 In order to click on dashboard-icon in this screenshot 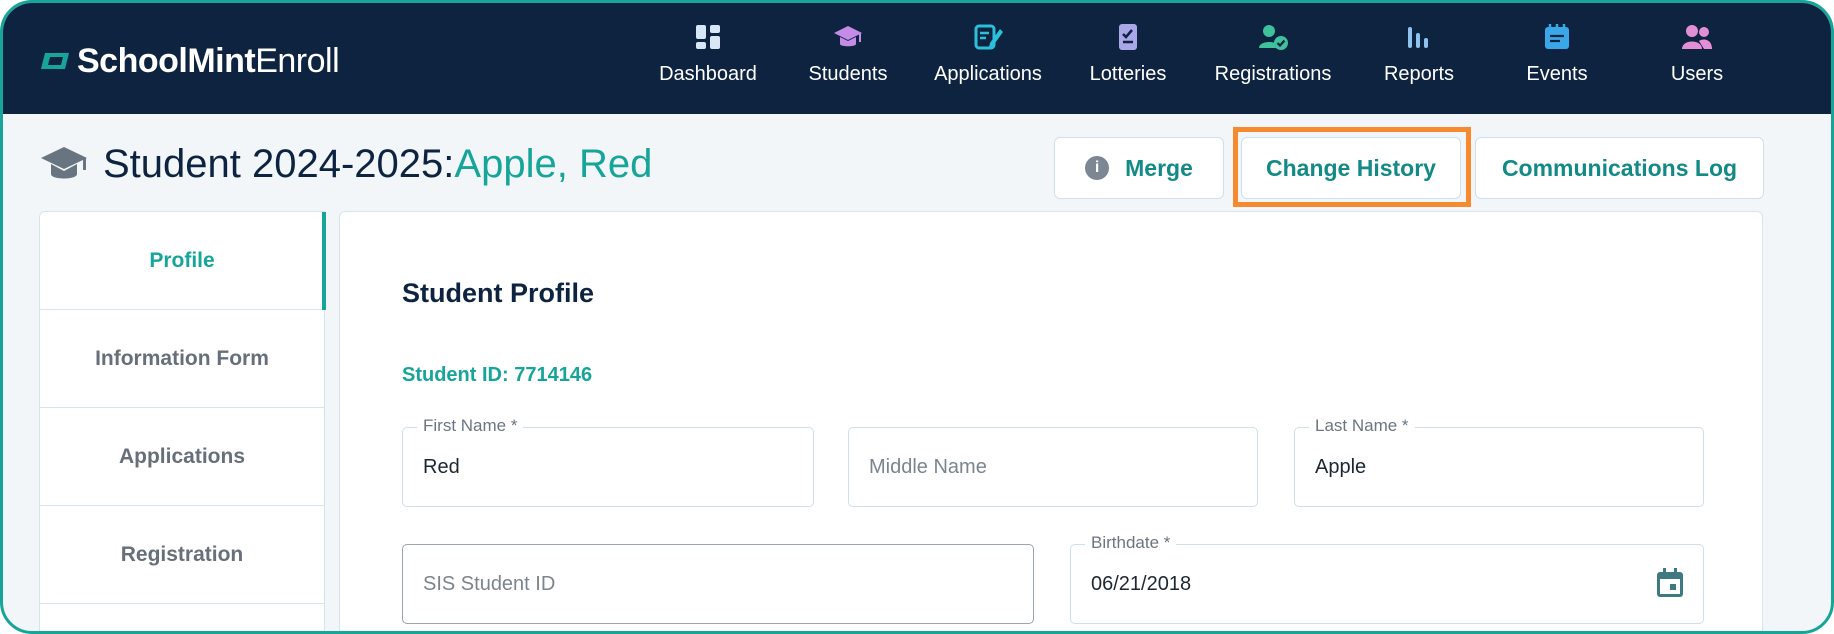, I will do `click(708, 37)`.